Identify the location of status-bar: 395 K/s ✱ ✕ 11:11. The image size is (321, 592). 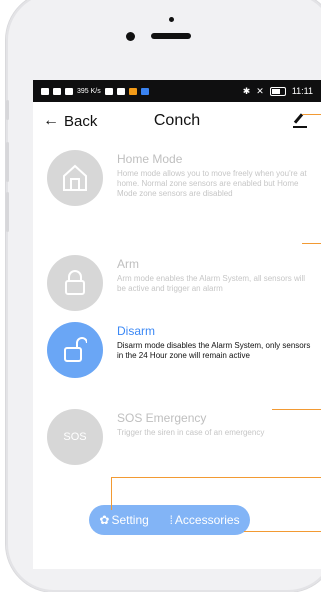
(177, 91).